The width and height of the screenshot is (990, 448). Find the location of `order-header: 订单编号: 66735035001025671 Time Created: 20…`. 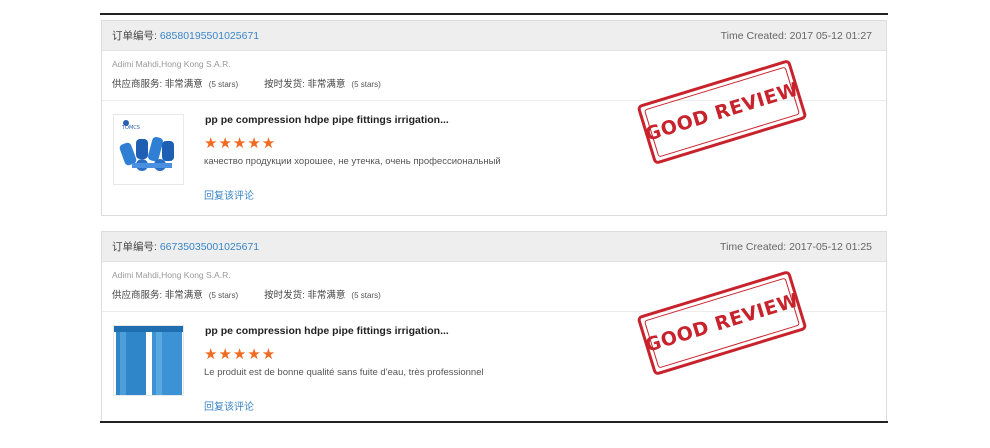

order-header: 订单编号: 66735035001025671 Time Created: 20… is located at coordinates (494, 247).